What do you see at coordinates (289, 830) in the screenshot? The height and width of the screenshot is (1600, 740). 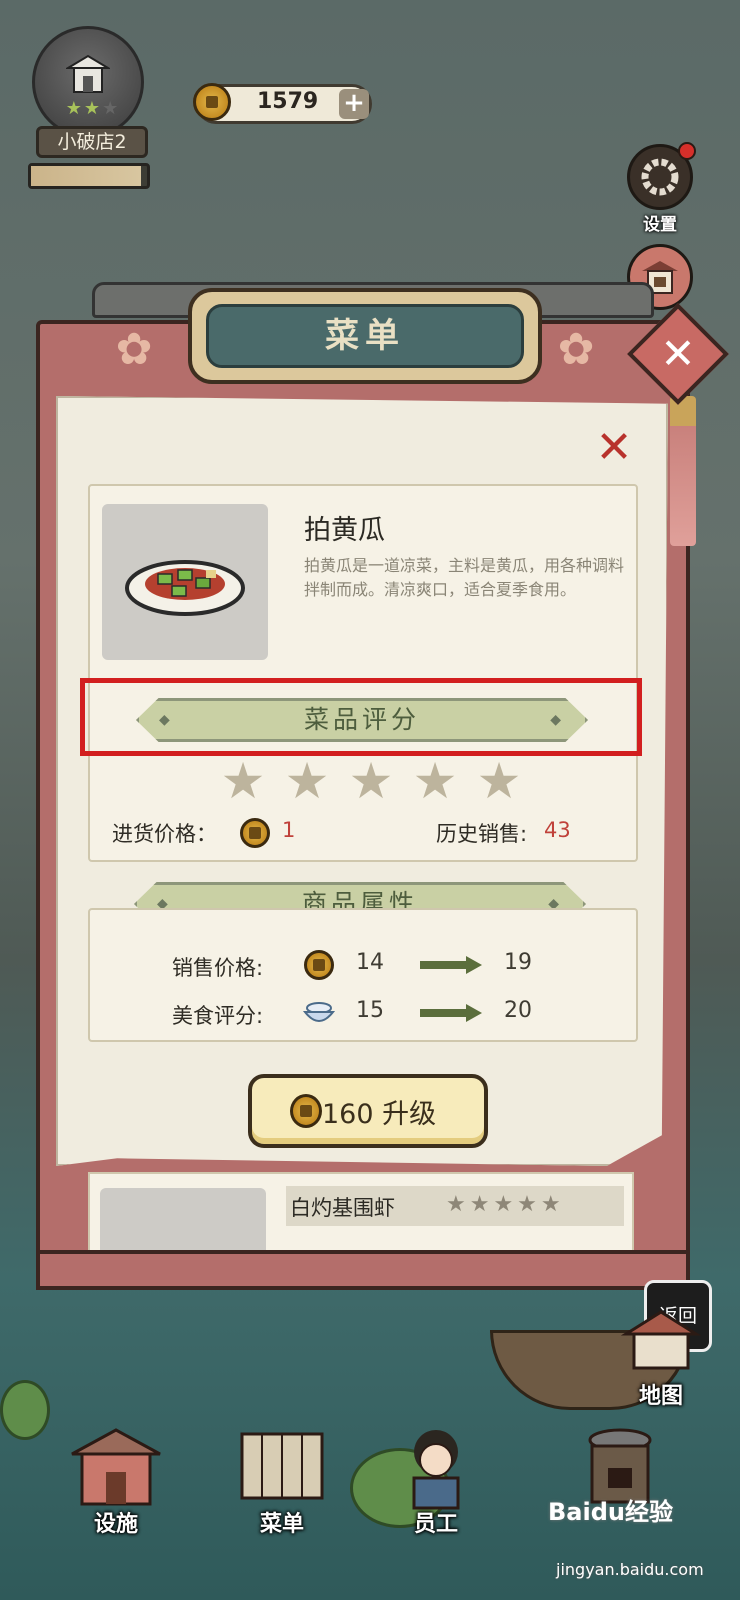 I see `purchase-price-value: 1` at bounding box center [289, 830].